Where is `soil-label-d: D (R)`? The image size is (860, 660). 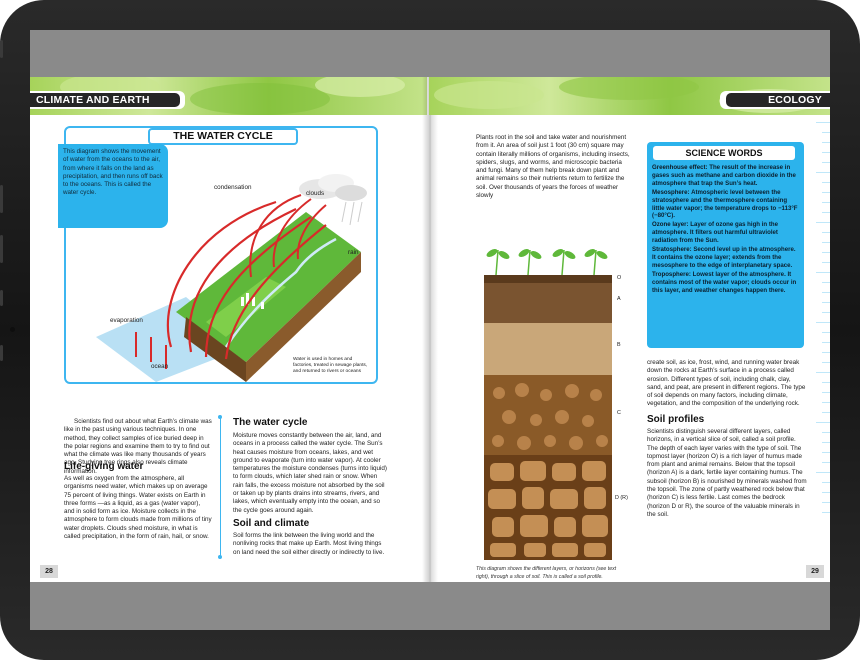
soil-label-d: D (R) is located at coordinates (621, 498).